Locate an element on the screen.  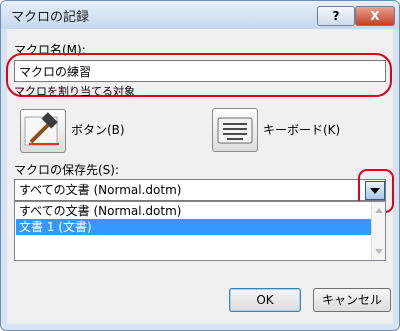
macro-name-field is located at coordinates (200, 71).